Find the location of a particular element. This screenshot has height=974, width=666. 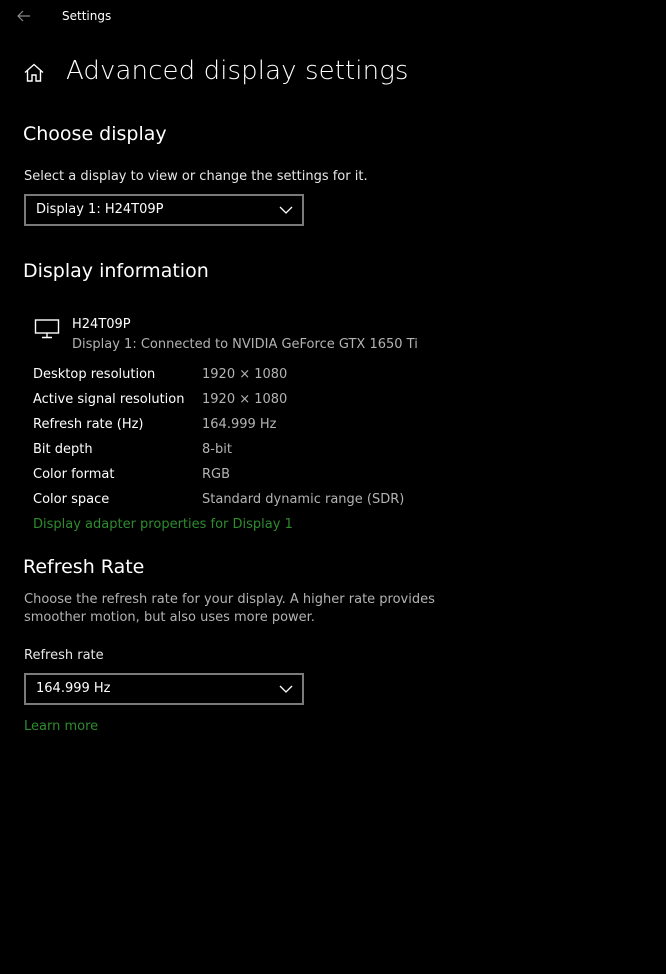

display-select-dropdown: Display 1: H24T09P is located at coordinates (164, 210).